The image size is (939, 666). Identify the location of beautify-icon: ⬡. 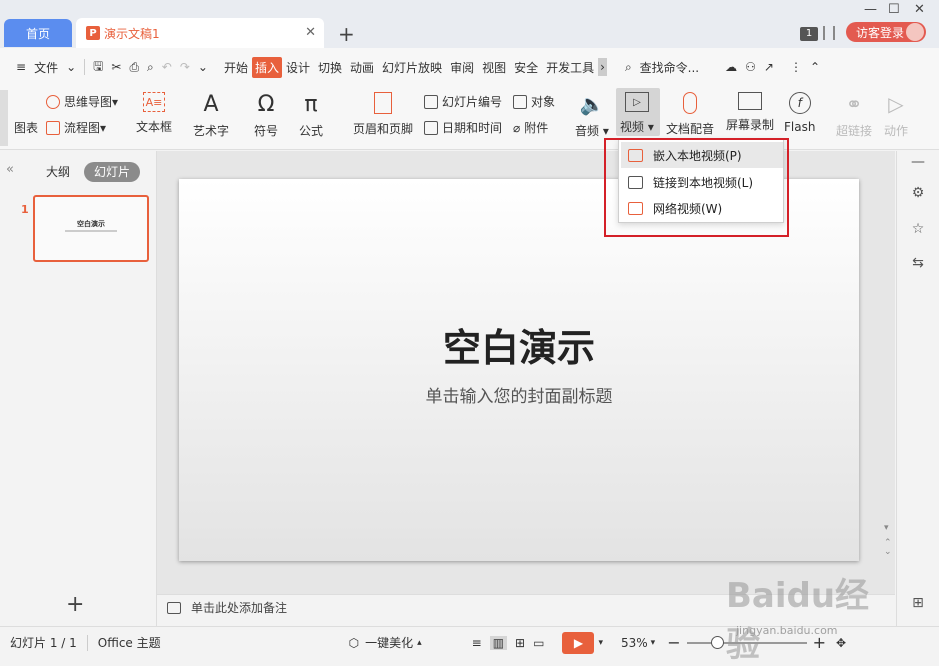
(354, 643).